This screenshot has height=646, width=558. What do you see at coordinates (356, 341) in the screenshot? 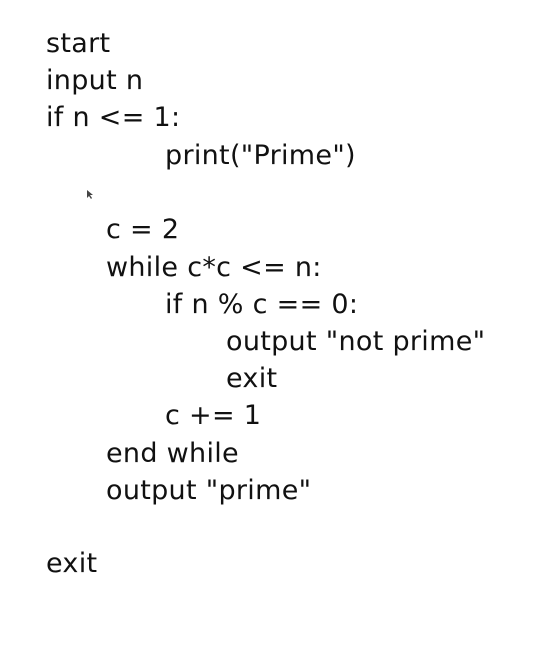
I see `code-line-output-not-prime: output "not prime"` at bounding box center [356, 341].